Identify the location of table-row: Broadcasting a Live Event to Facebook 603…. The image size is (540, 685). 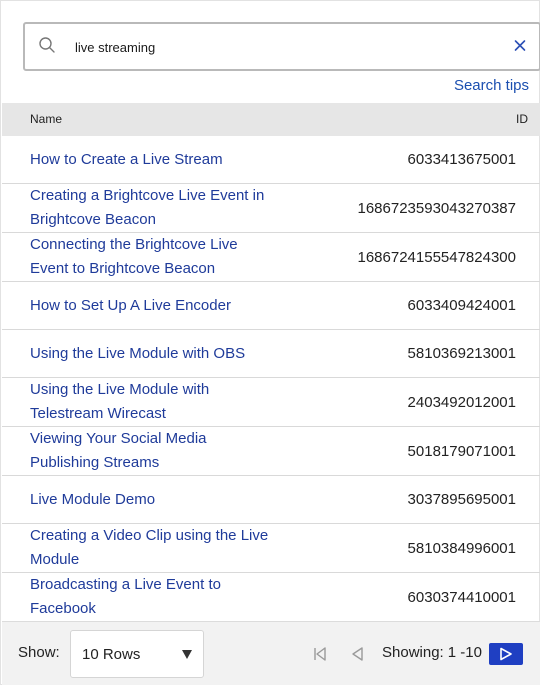
(271, 597).